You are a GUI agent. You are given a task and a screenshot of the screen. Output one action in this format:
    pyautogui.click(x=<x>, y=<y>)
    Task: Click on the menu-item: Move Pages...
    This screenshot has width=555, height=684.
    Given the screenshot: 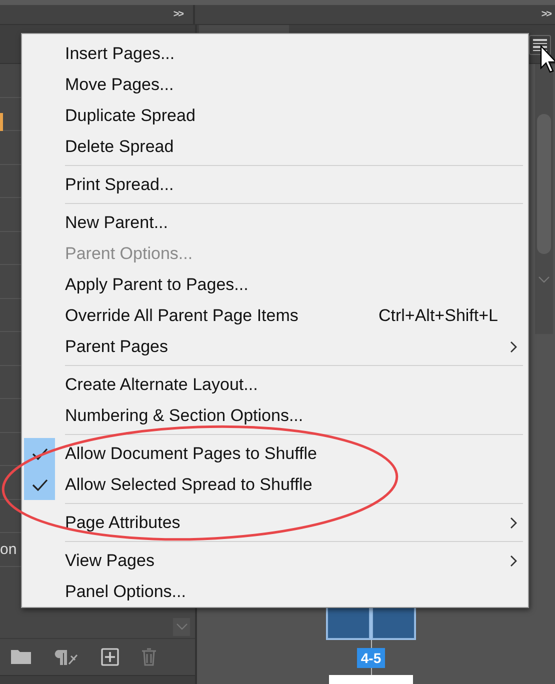 What is the action you would take?
    pyautogui.click(x=275, y=84)
    